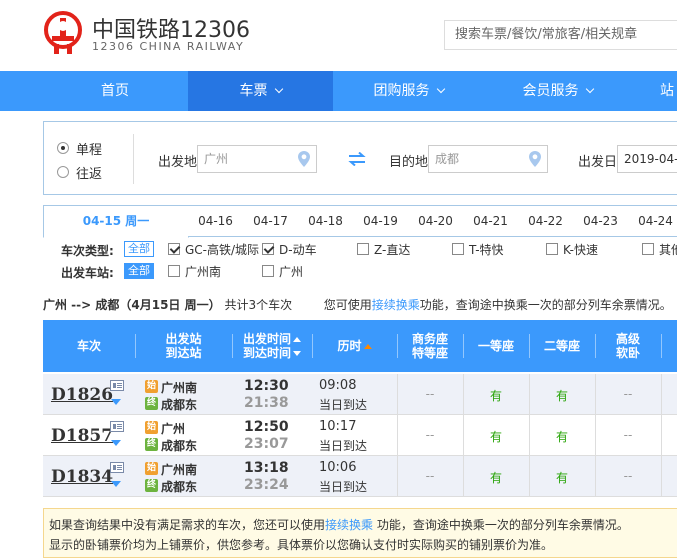  I want to click on date-tab: 04-17, so click(271, 221).